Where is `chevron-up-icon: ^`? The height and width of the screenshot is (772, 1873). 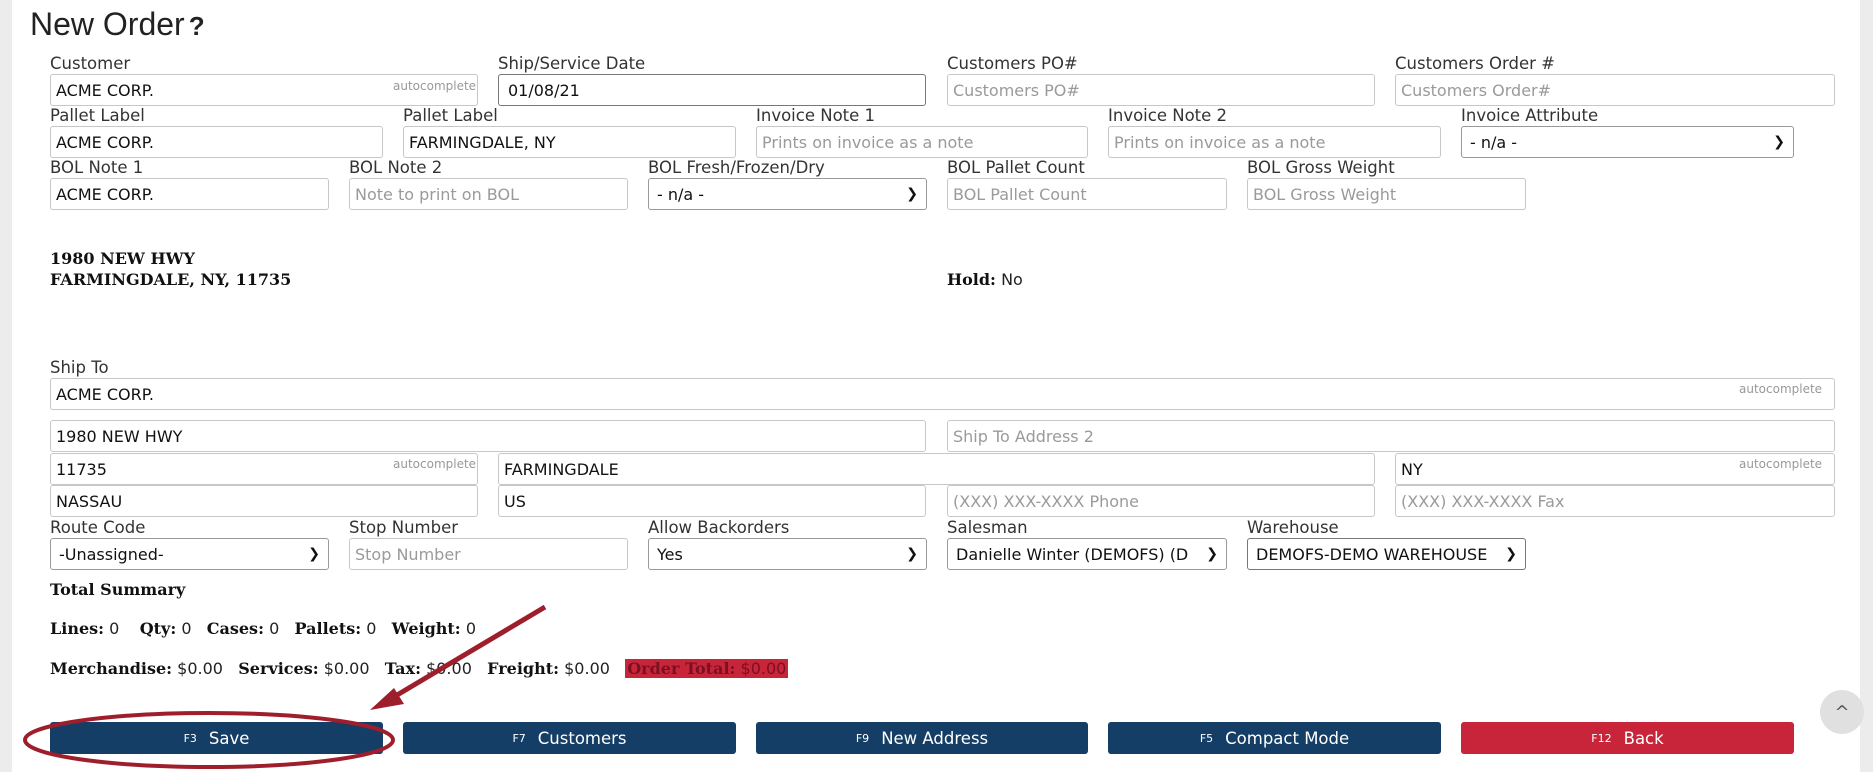
chevron-up-icon: ^ is located at coordinates (1842, 712).